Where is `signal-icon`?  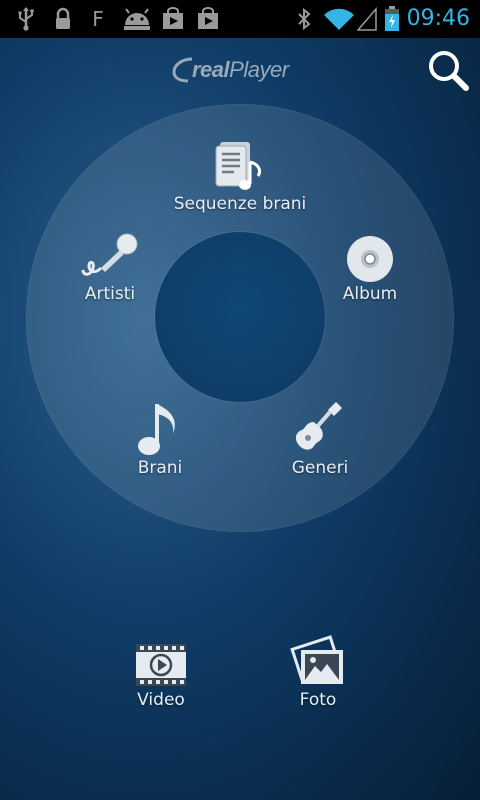
signal-icon is located at coordinates (367, 19).